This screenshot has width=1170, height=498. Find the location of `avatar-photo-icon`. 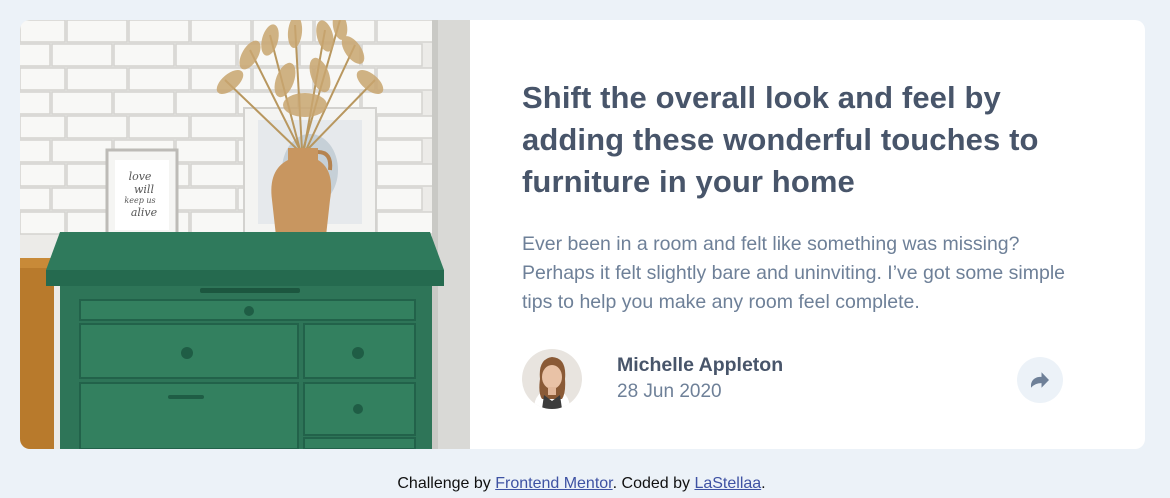

avatar-photo-icon is located at coordinates (552, 379).